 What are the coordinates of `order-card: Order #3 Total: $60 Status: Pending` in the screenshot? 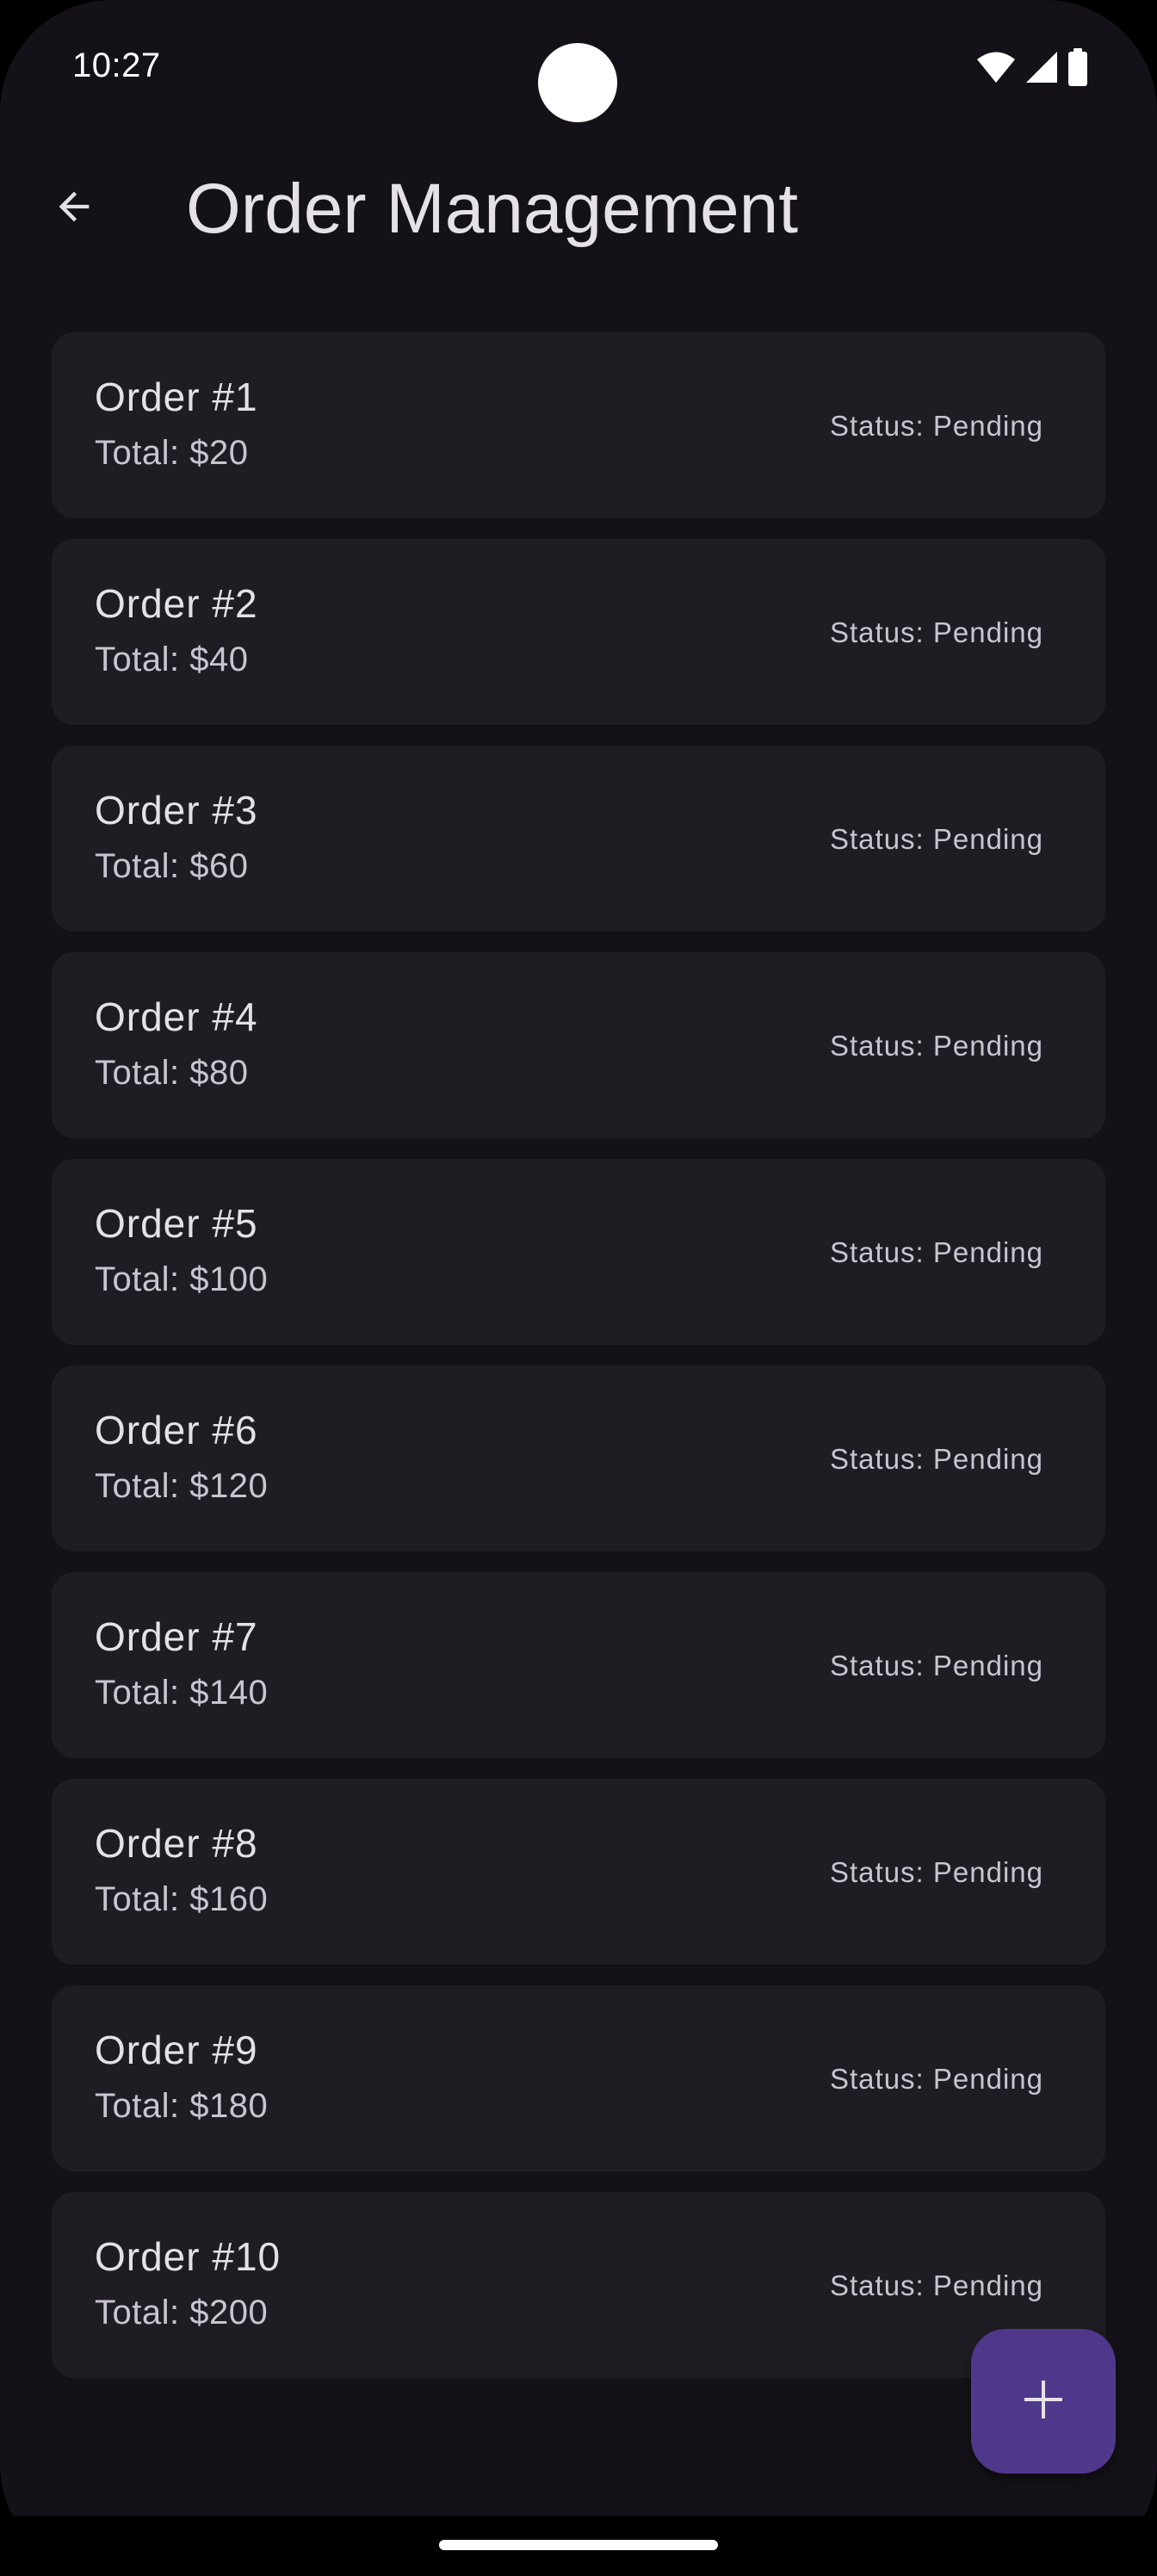 It's located at (579, 839).